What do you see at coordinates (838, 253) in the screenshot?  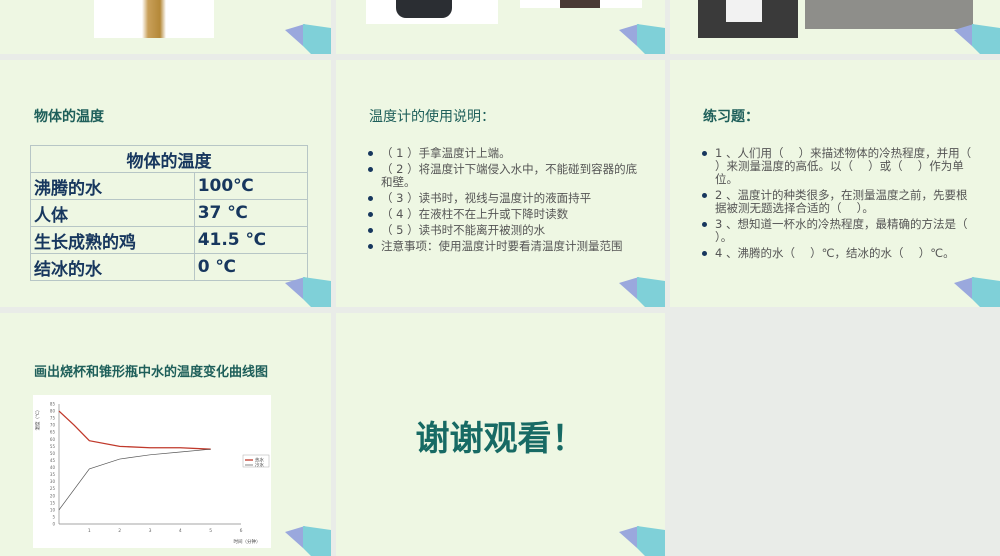 I see `list-item: 4 、沸腾的水（ ）℃，结冰的水（ ）℃。` at bounding box center [838, 253].